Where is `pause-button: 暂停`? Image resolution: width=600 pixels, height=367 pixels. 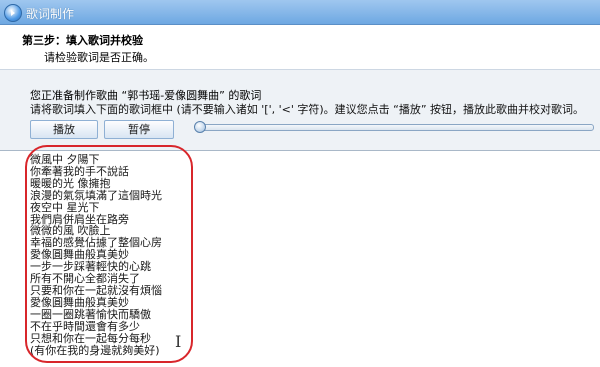
pause-button: 暂停 is located at coordinates (139, 129).